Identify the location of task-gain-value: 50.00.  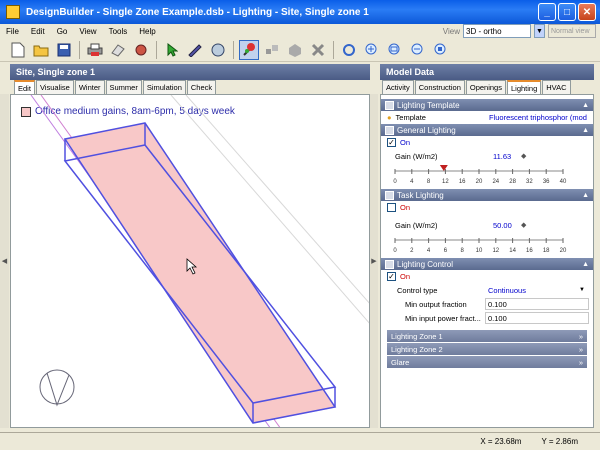
(502, 225).